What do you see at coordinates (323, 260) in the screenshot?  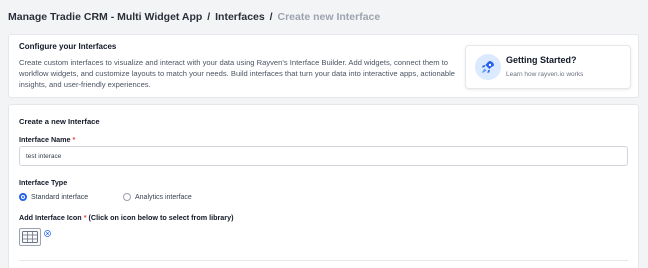 I see `divider` at bounding box center [323, 260].